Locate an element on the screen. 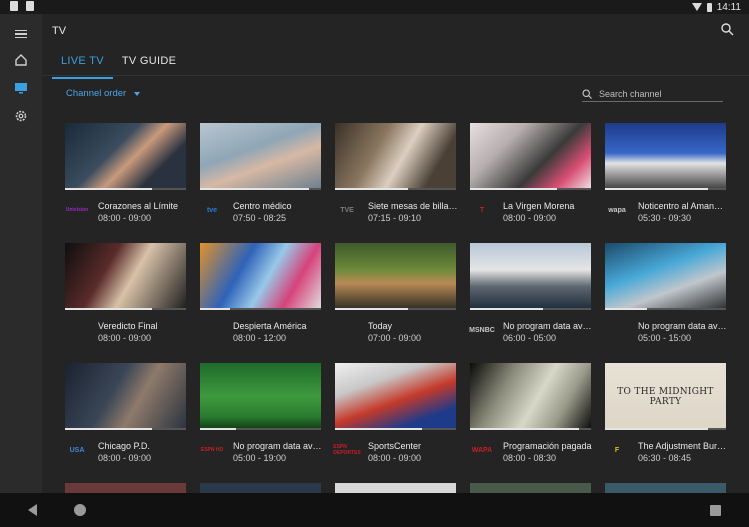 The height and width of the screenshot is (527, 749). program-time: 05:30 - 09:30 is located at coordinates (665, 218).